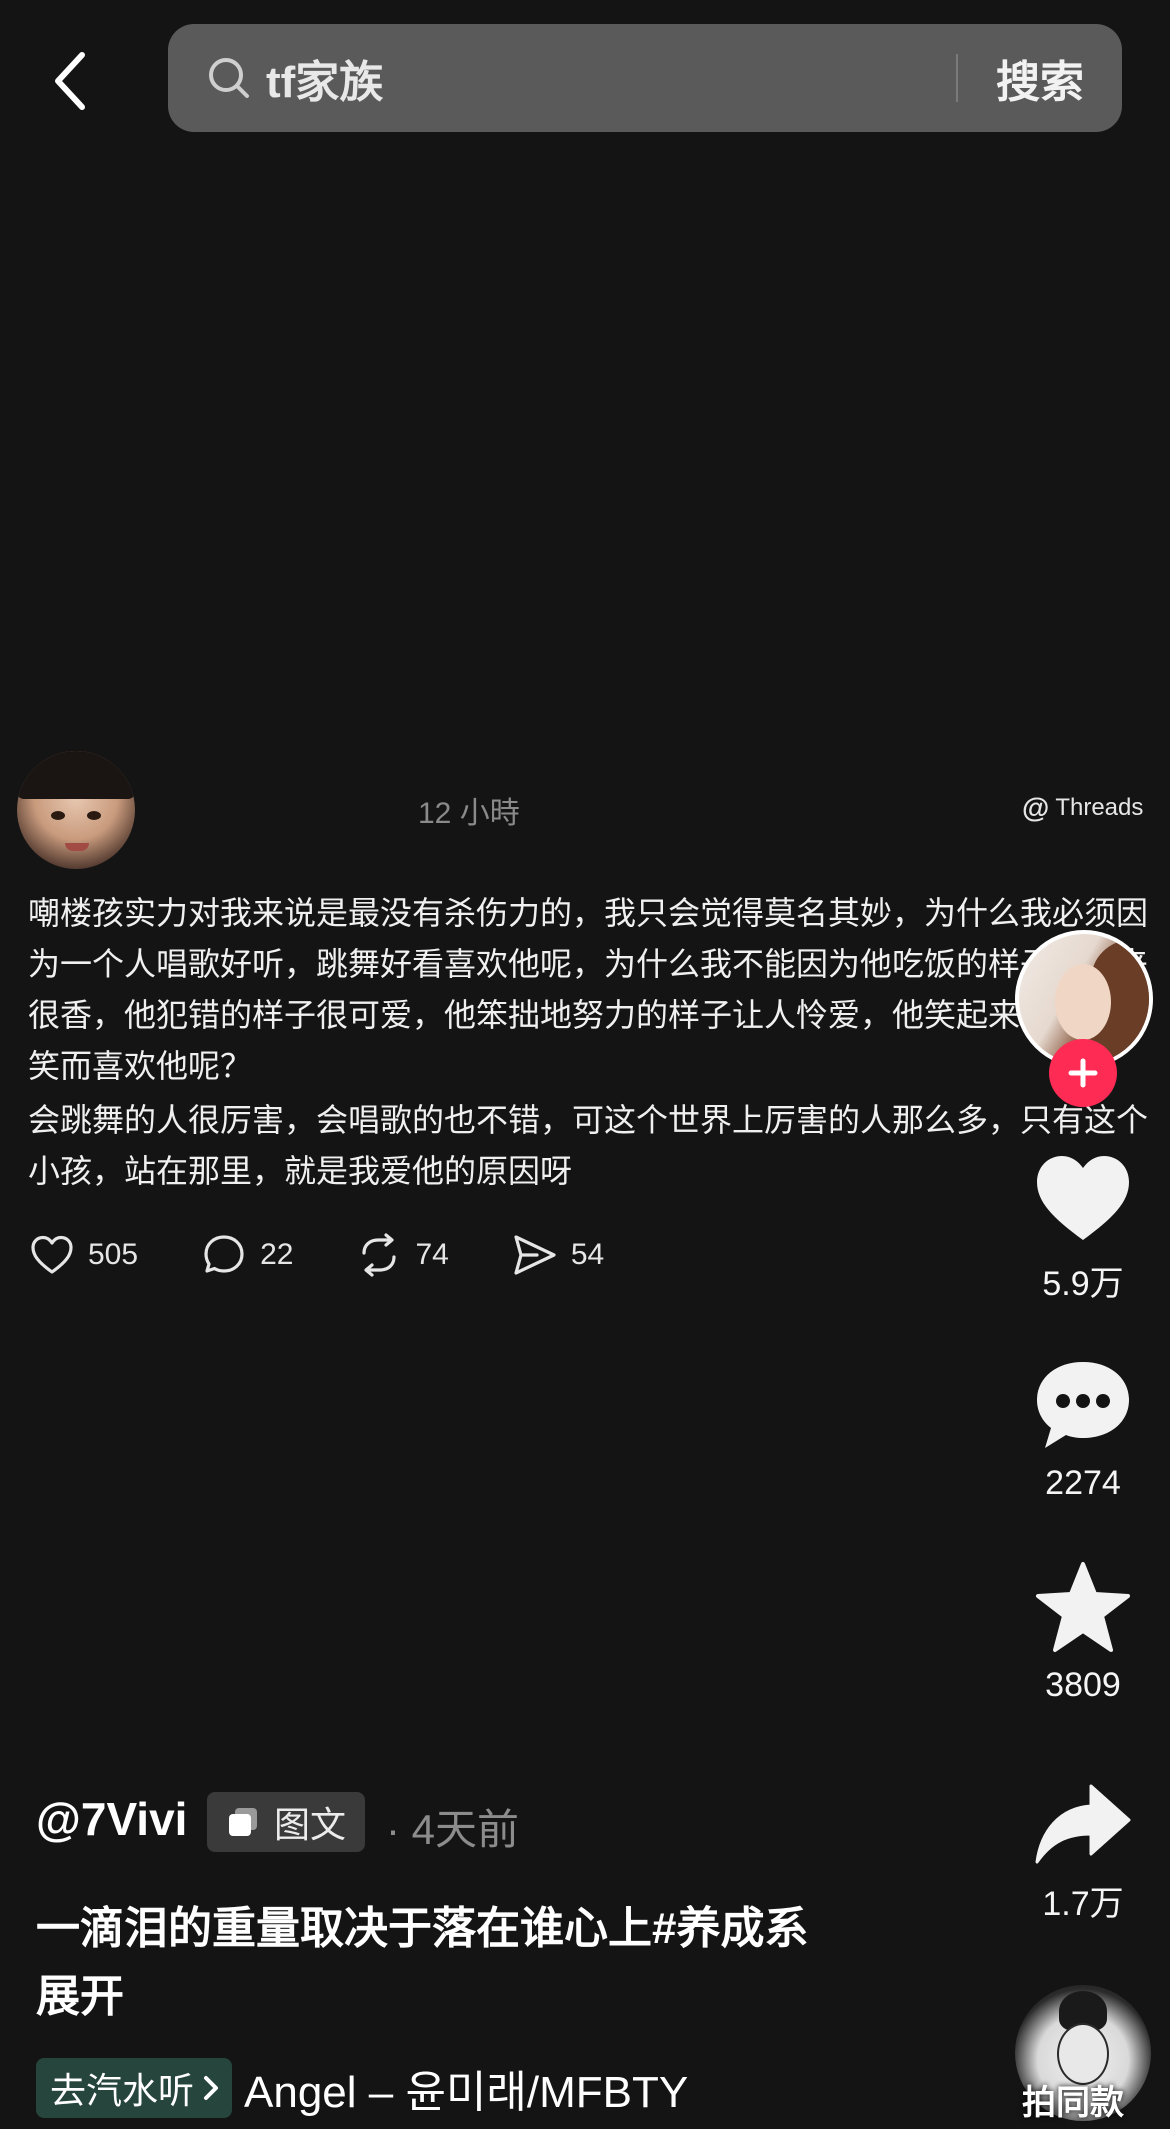 The image size is (1170, 2129). I want to click on threads-repost-count: 74, so click(432, 1254).